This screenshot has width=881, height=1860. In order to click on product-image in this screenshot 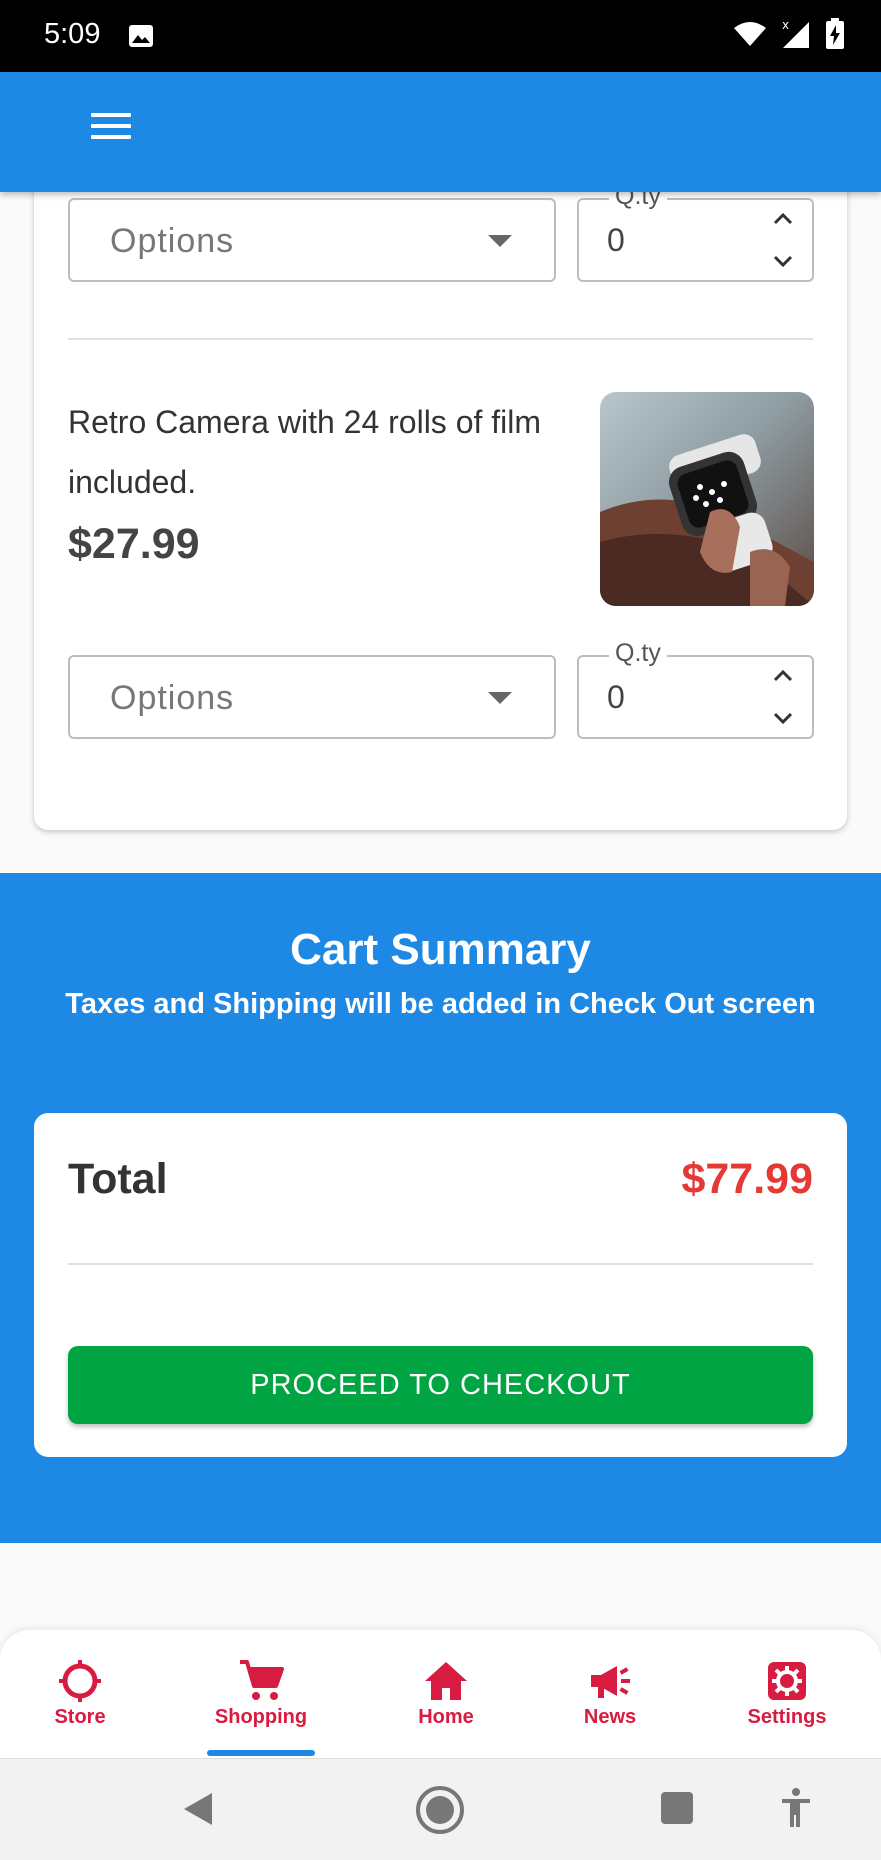, I will do `click(707, 499)`.